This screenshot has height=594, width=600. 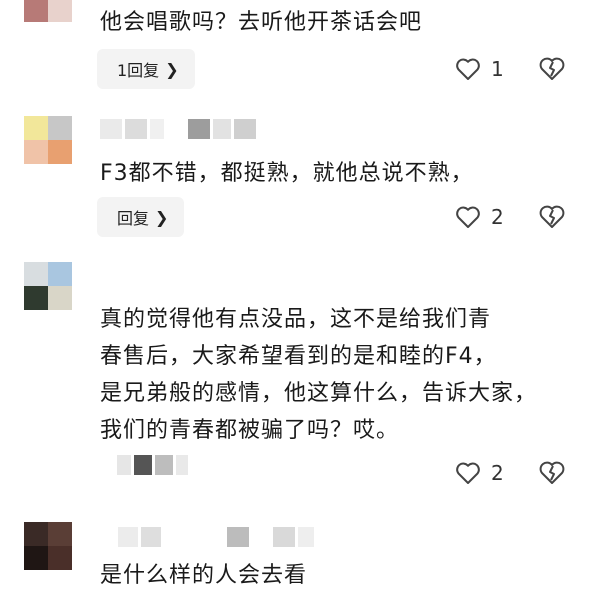 I want to click on reply-label: 1回复, so click(x=138, y=70).